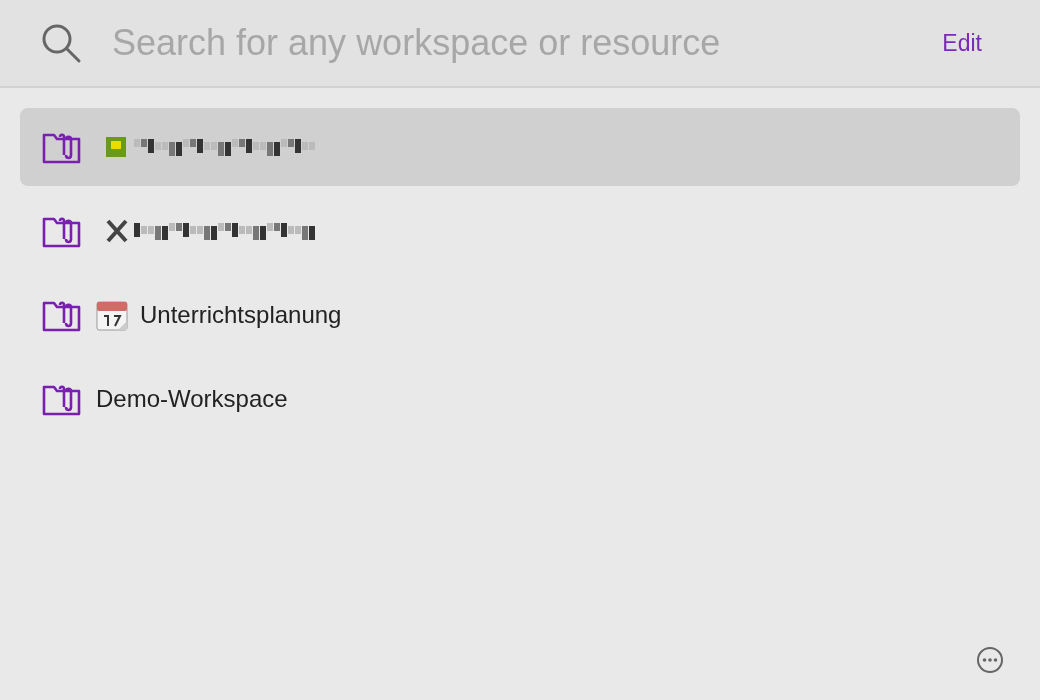  What do you see at coordinates (962, 43) in the screenshot?
I see `edit-button: Edit` at bounding box center [962, 43].